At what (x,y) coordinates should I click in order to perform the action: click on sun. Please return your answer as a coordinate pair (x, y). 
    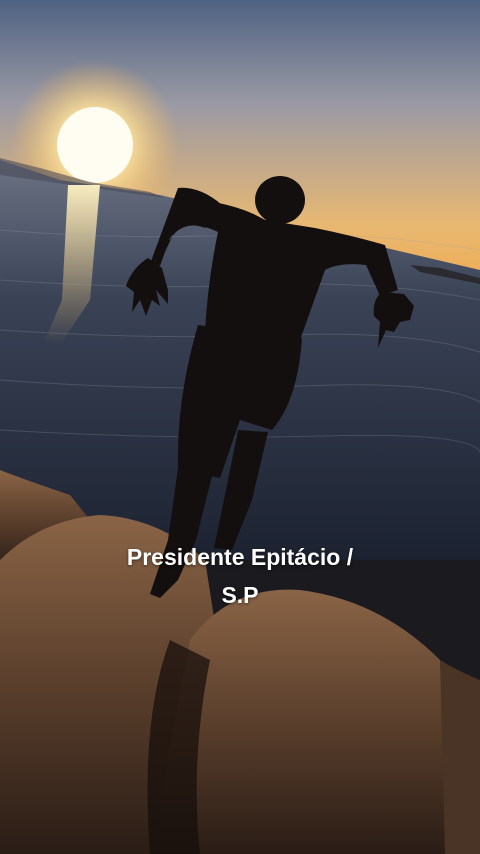
    Looking at the image, I should click on (95, 145).